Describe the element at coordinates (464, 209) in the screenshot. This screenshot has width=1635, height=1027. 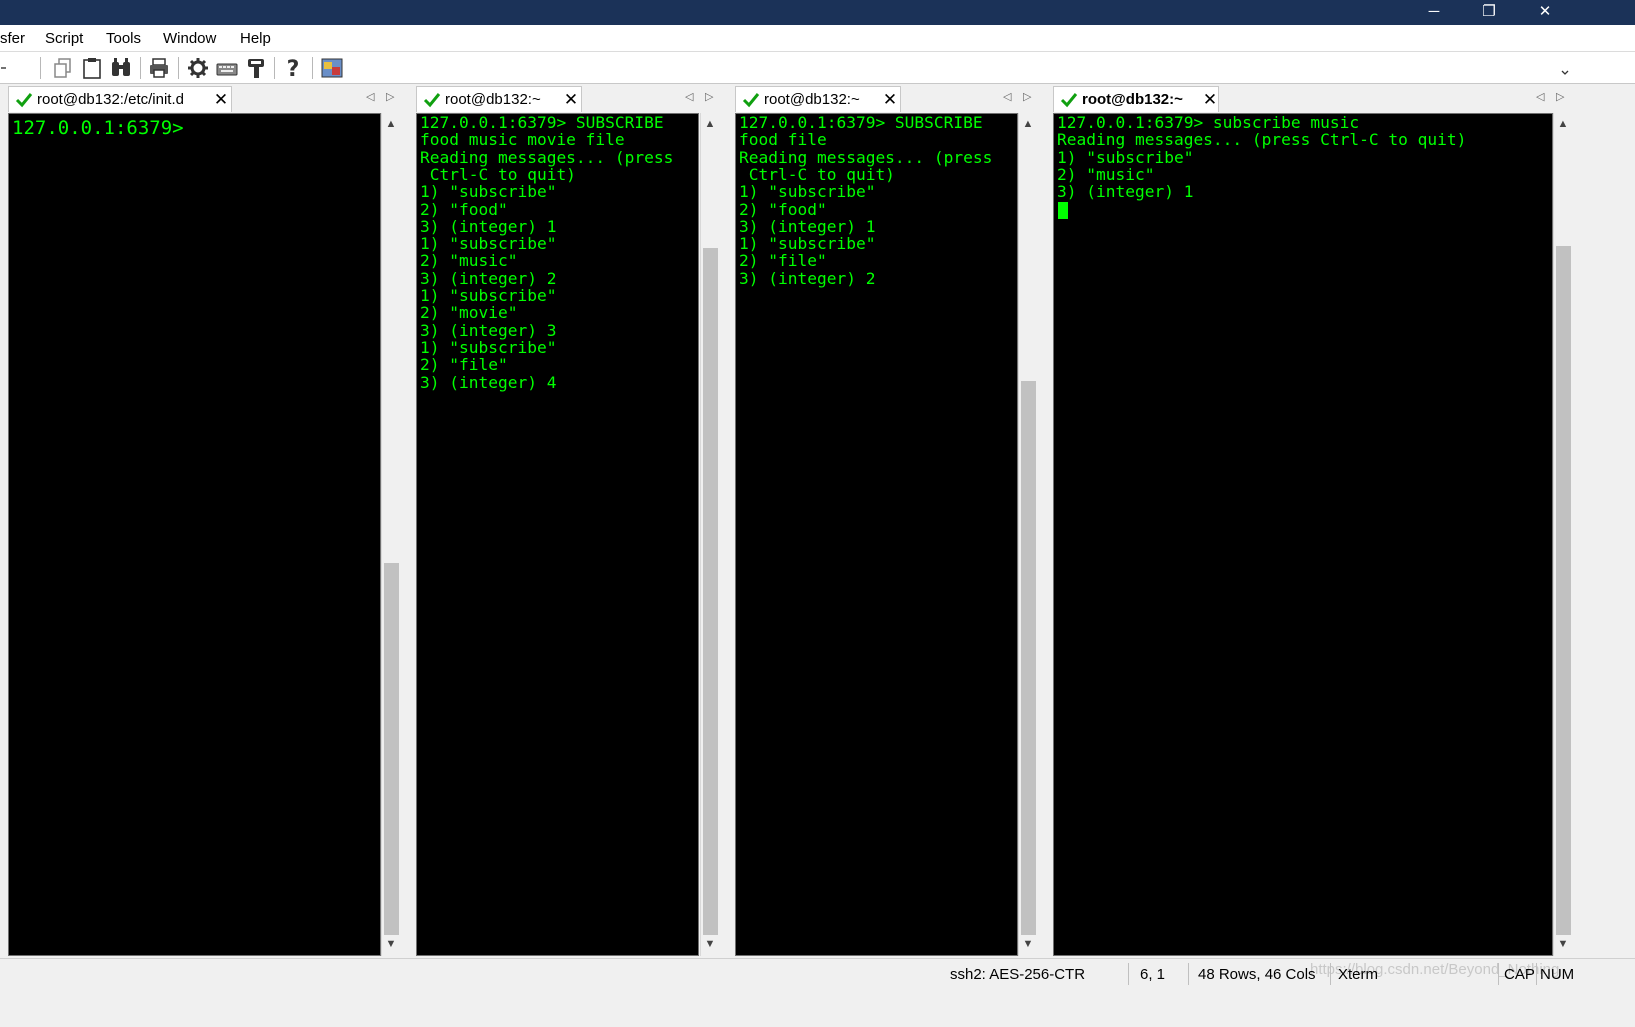
I see `terminal-line: 2) "food"` at that location.